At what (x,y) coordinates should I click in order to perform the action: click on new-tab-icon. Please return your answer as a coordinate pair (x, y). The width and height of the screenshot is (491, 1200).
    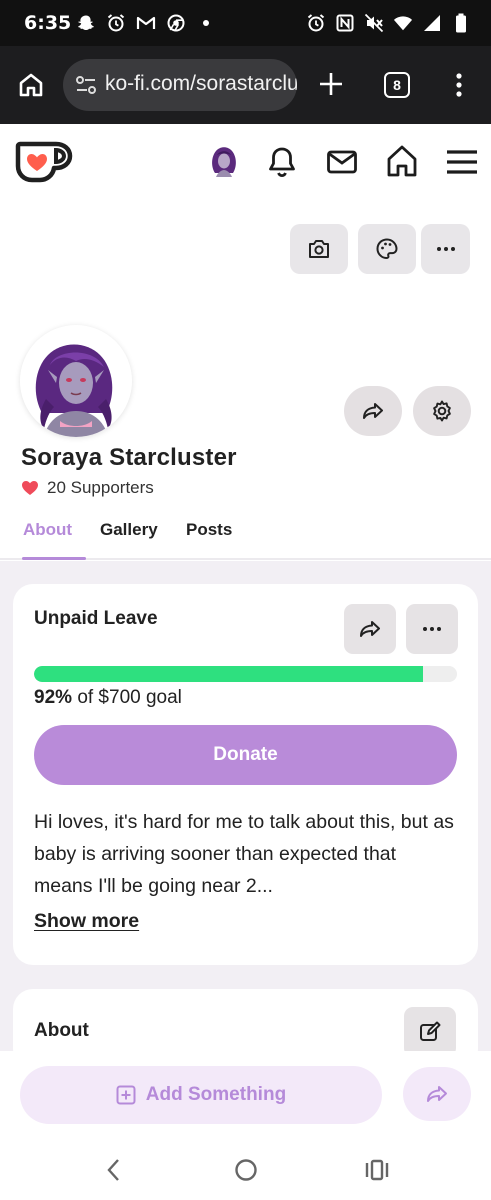
    Looking at the image, I should click on (331, 84).